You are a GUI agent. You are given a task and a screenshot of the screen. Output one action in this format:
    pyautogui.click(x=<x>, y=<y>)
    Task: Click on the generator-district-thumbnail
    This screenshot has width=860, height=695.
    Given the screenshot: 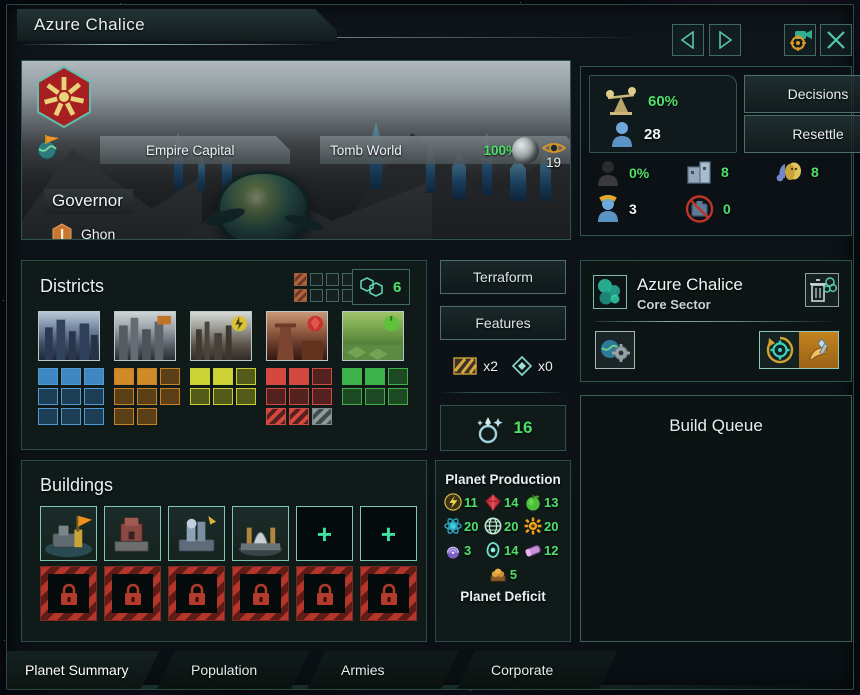 What is the action you would take?
    pyautogui.click(x=221, y=336)
    